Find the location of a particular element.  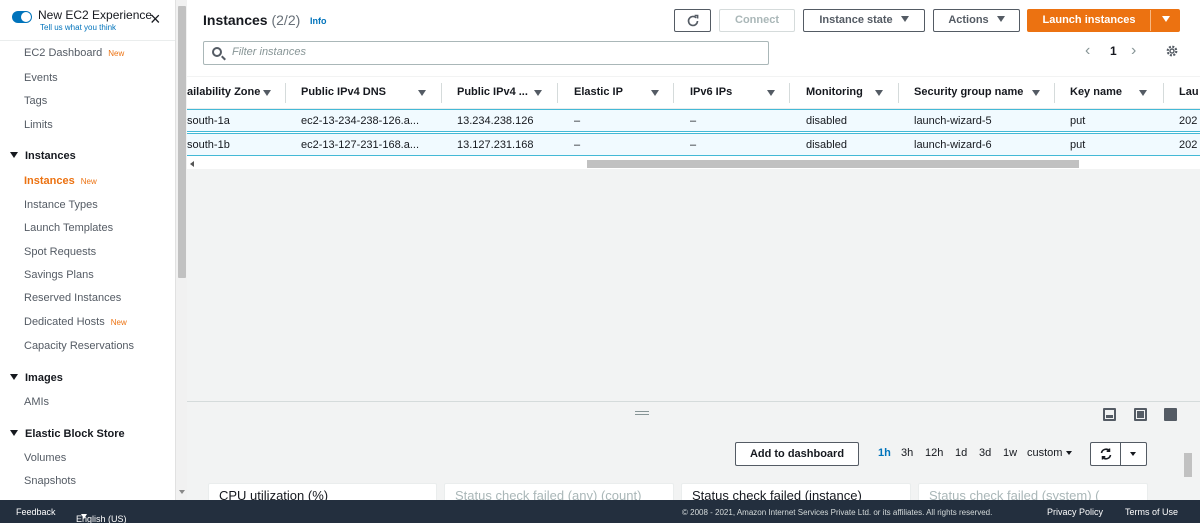

column-header: IPv6 IPs is located at coordinates (711, 92).